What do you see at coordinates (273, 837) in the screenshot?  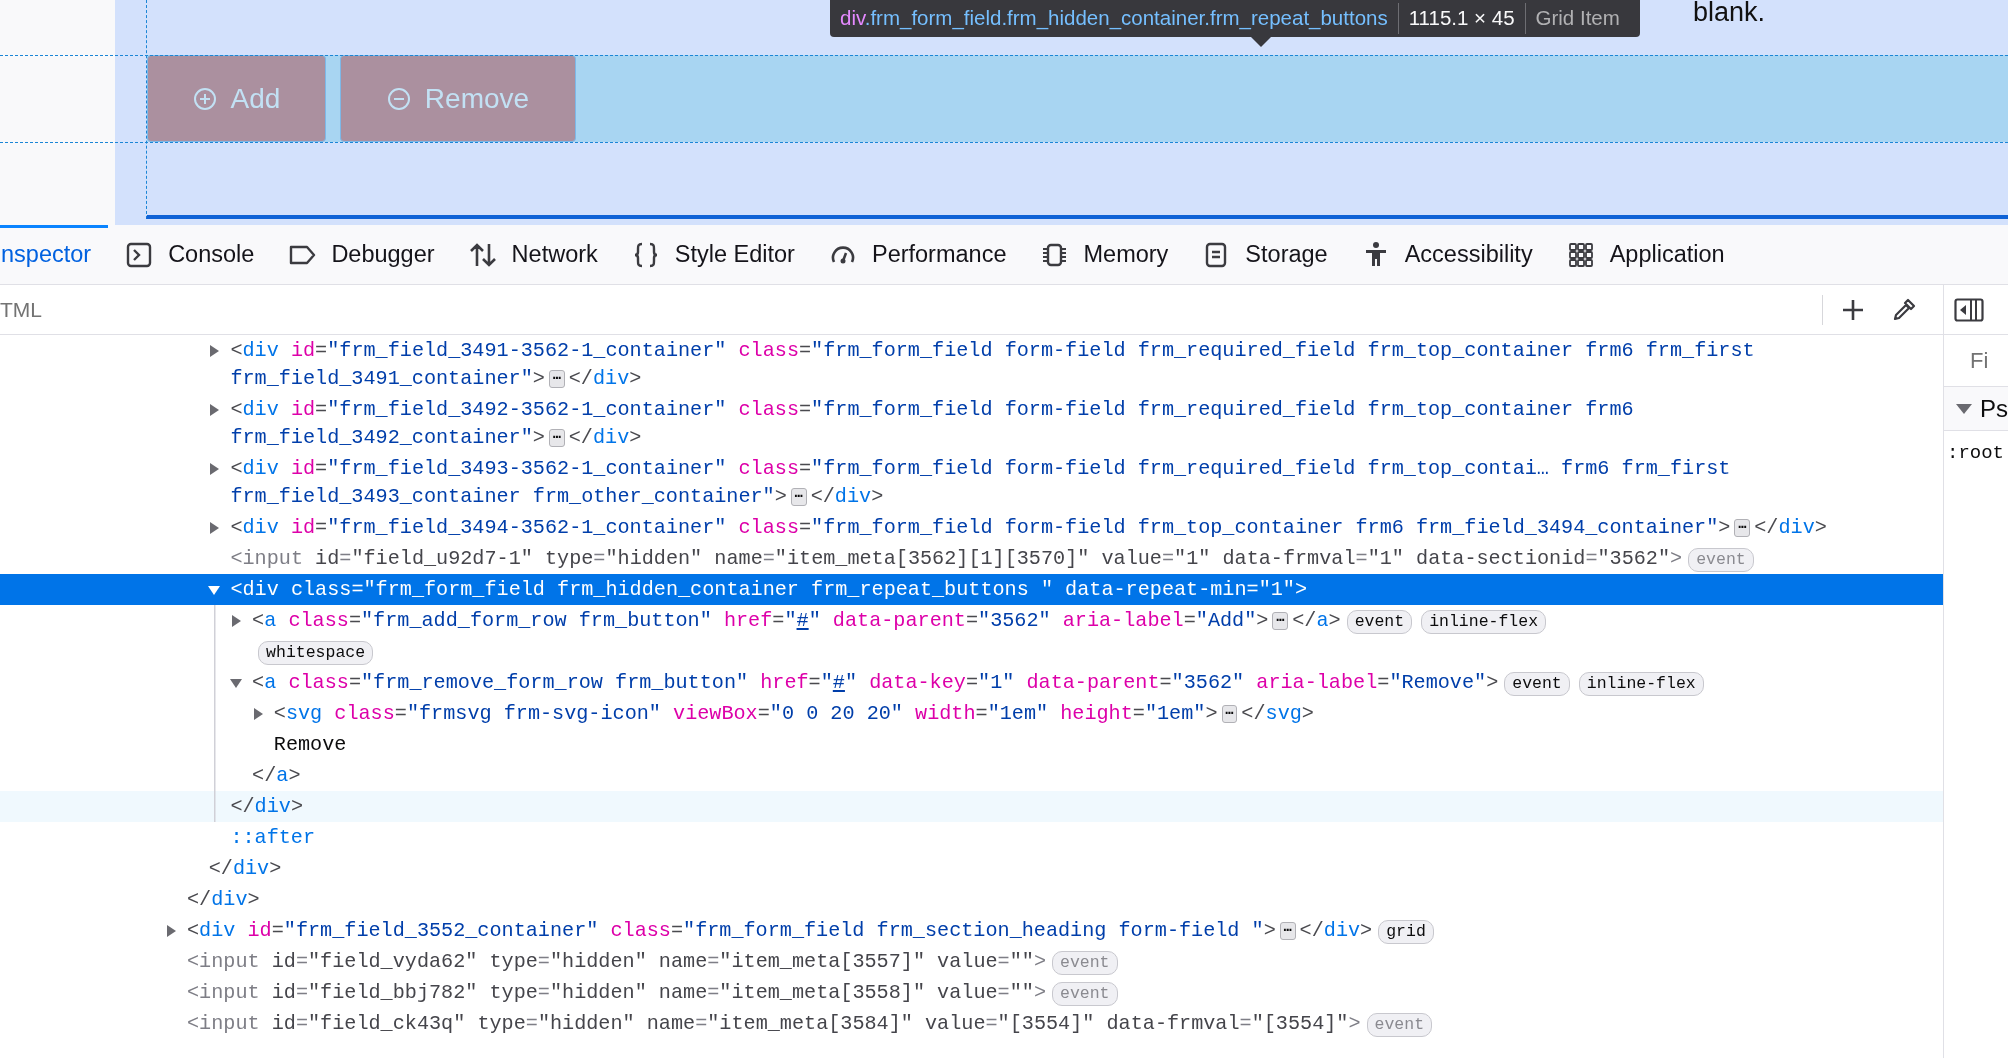 I see `markup-text: ::after` at bounding box center [273, 837].